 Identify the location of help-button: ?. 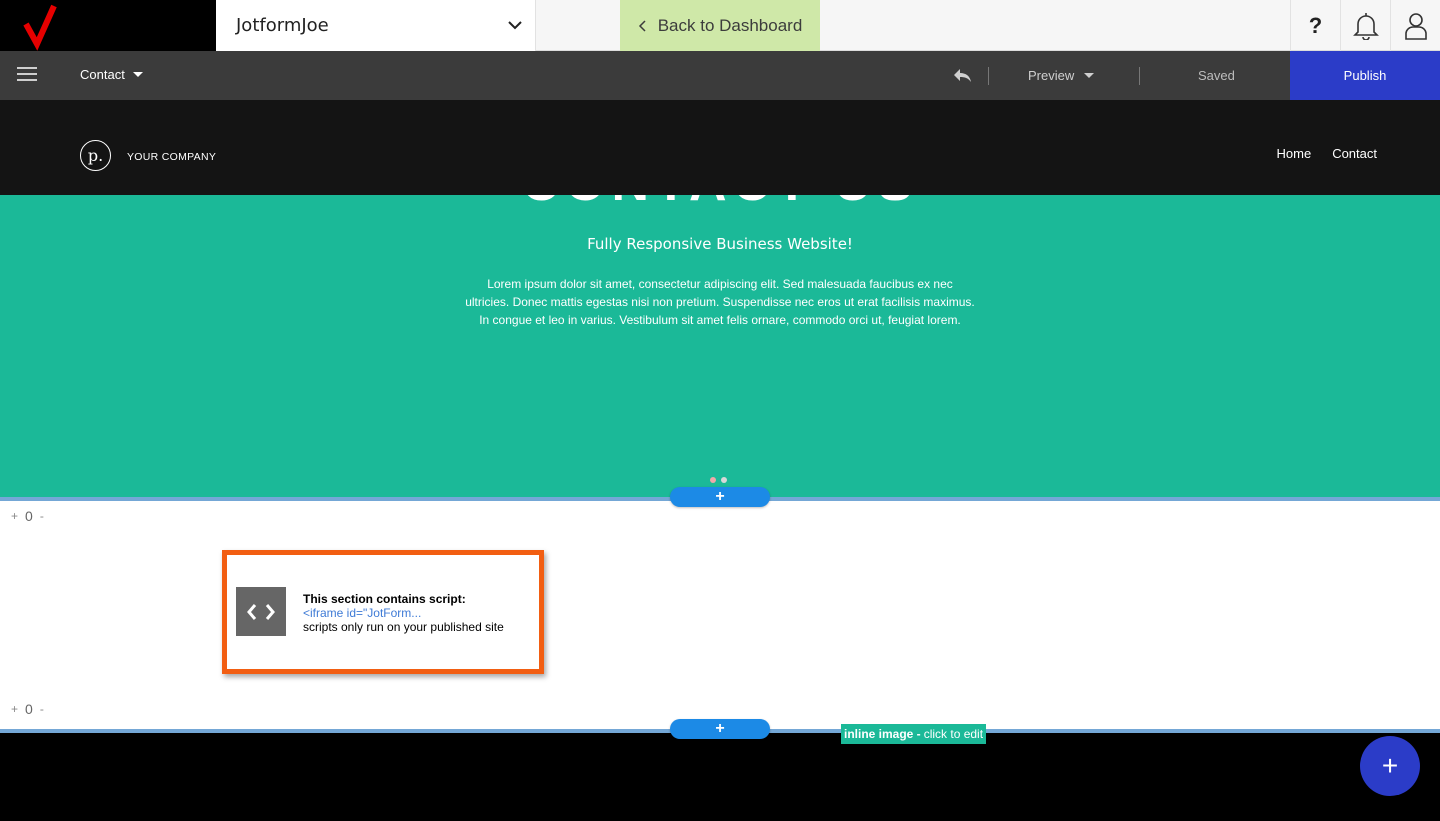
(1315, 25).